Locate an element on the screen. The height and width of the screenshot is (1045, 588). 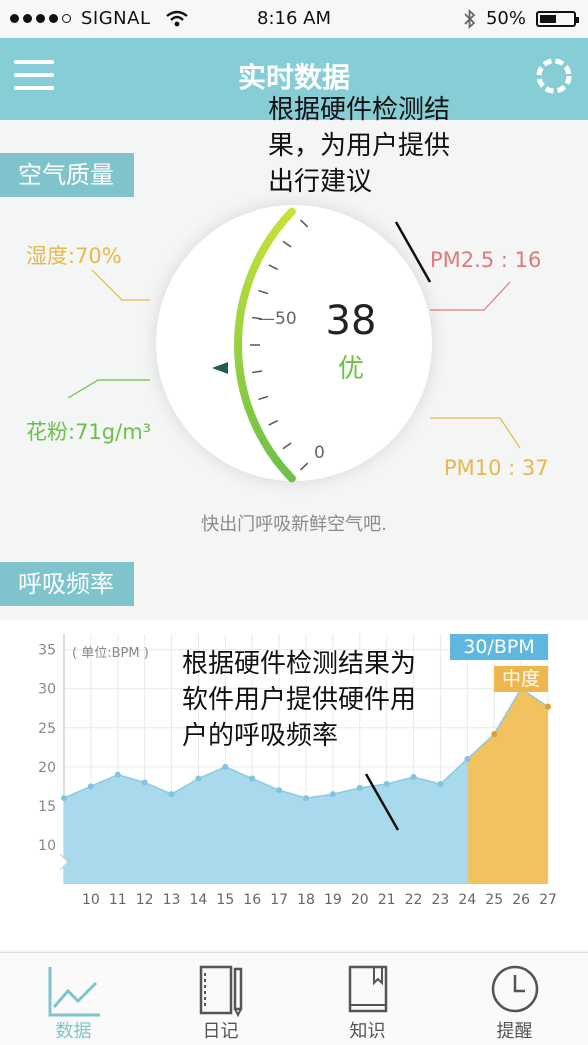
x-tick-label: 11 is located at coordinates (118, 900).